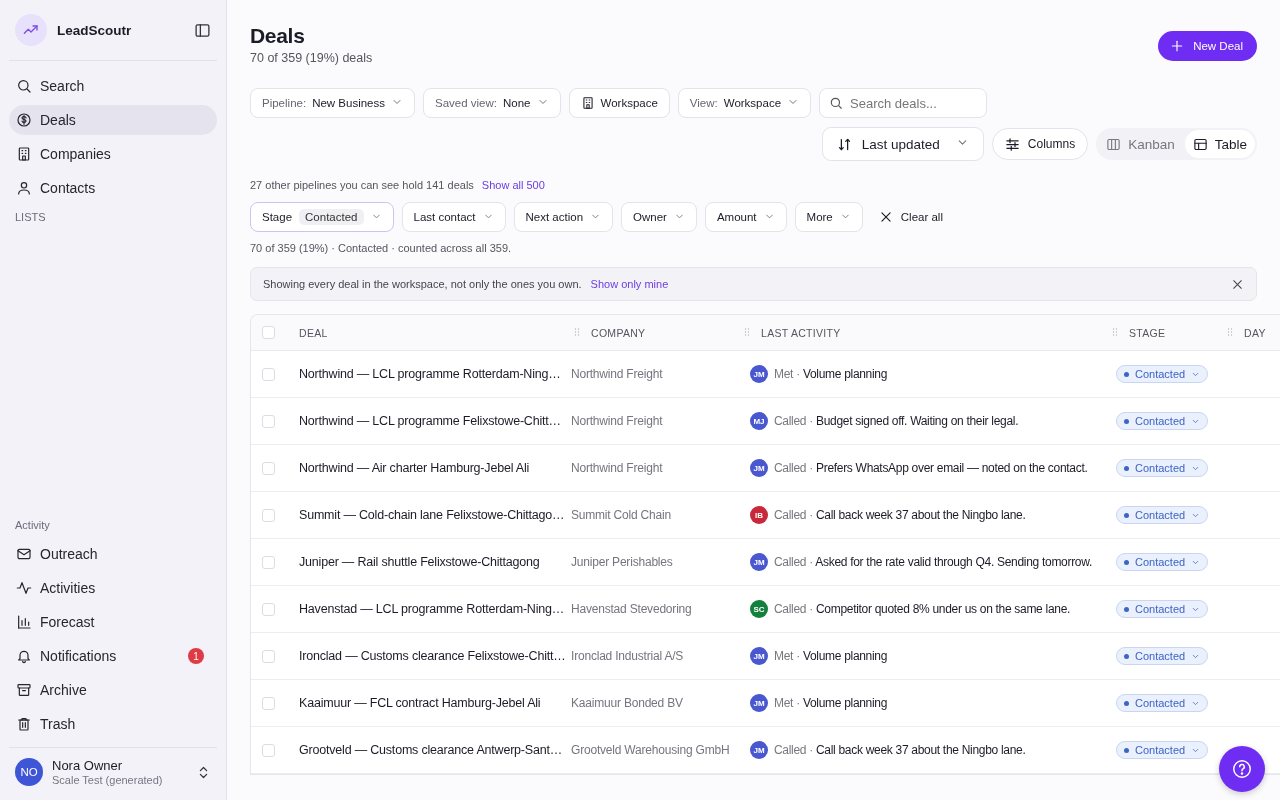 The width and height of the screenshot is (1280, 800). I want to click on view-tab: Table, so click(1219, 144).